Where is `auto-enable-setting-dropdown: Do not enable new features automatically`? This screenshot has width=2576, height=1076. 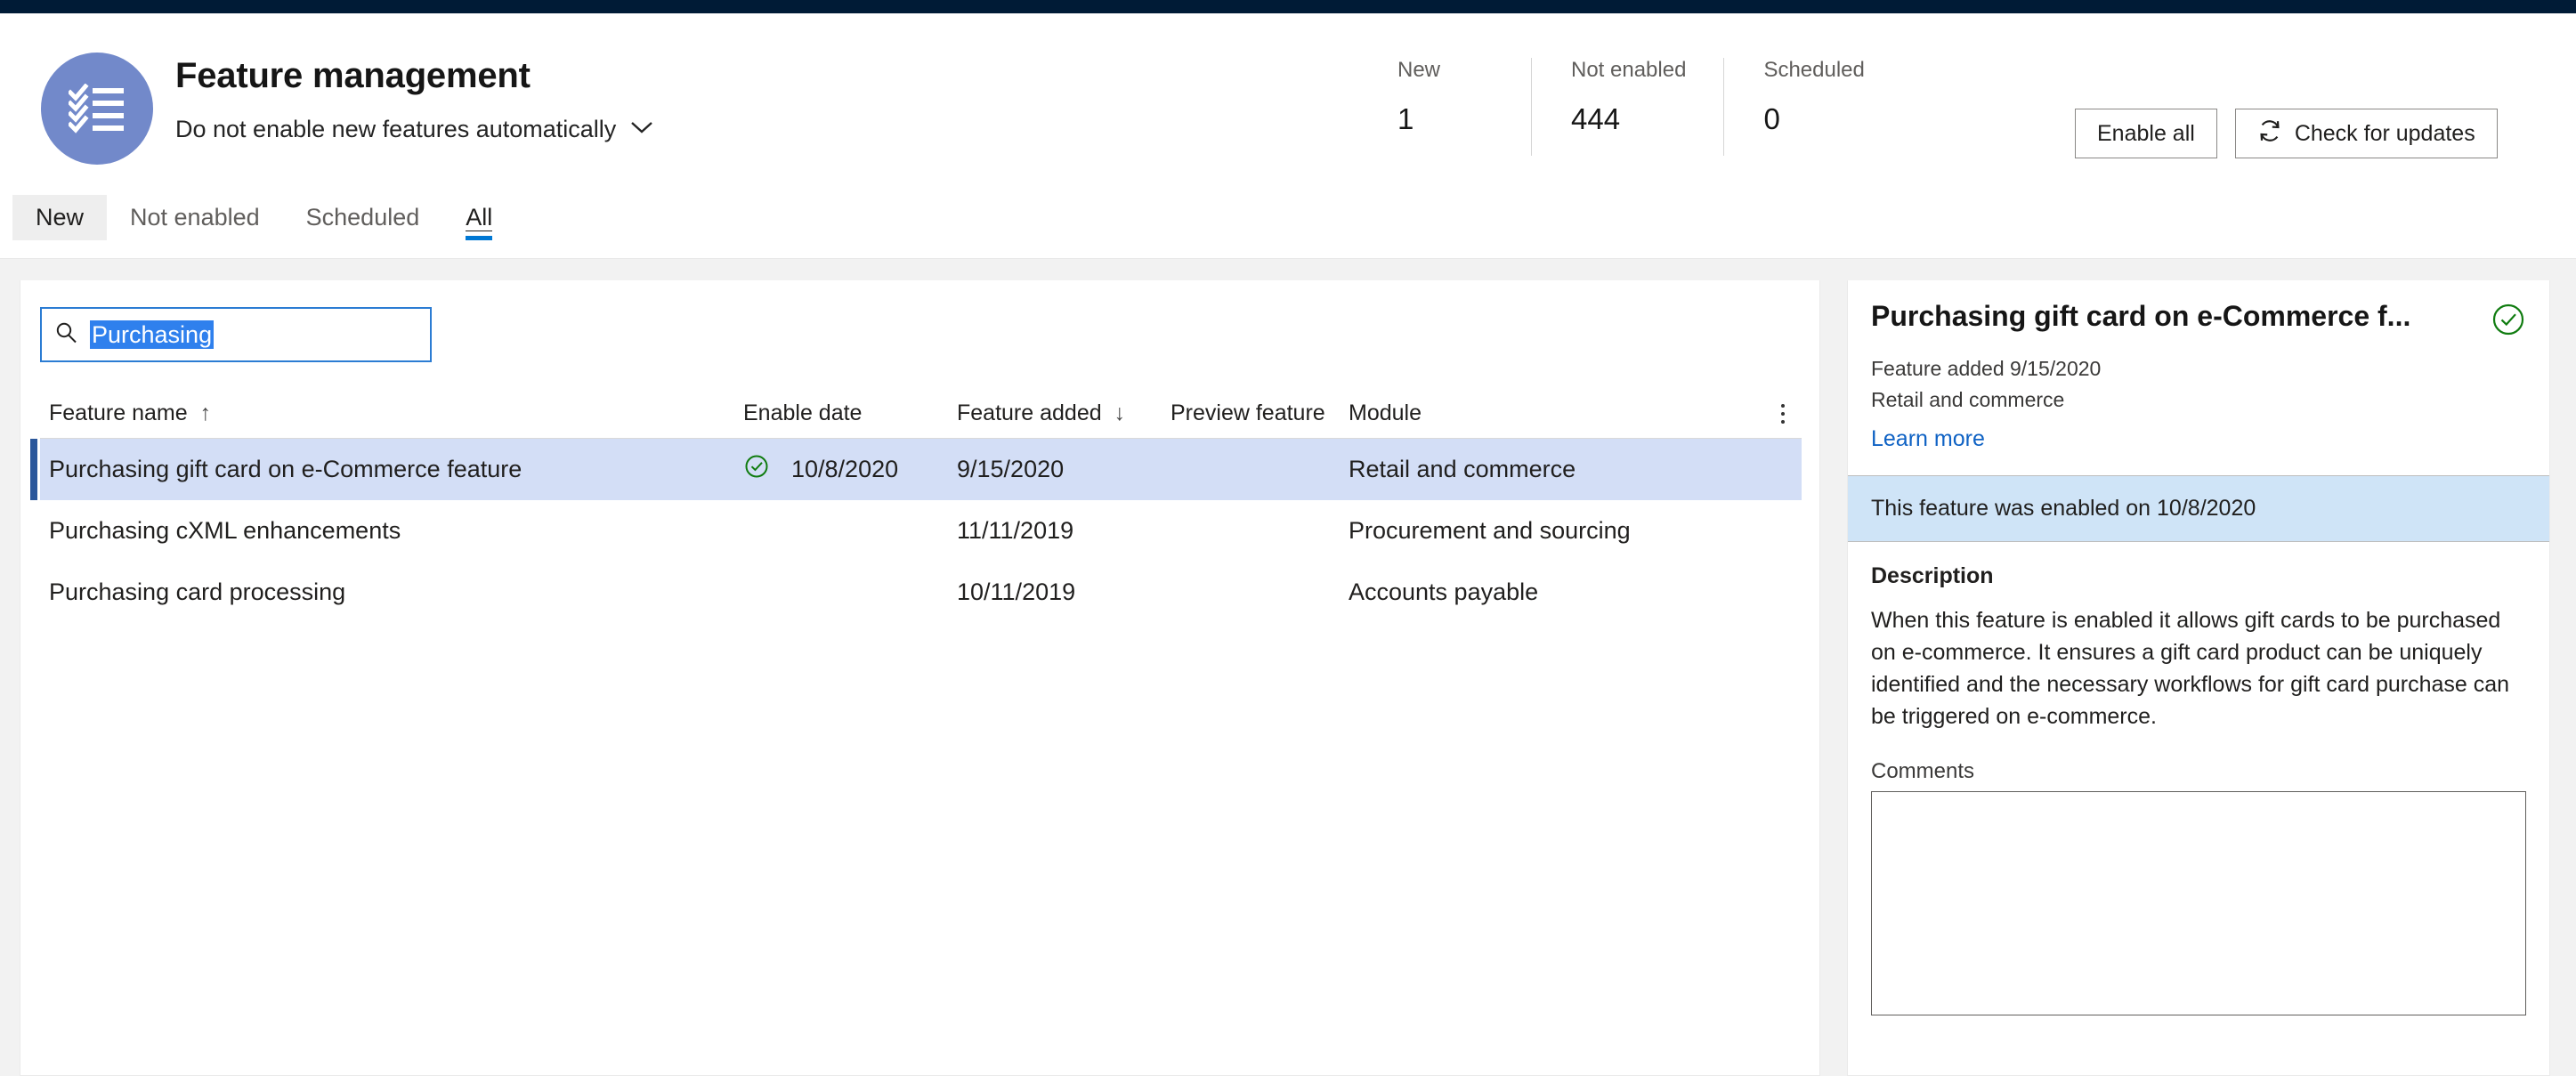
auto-enable-setting-dropdown: Do not enable new features automatically is located at coordinates (414, 129).